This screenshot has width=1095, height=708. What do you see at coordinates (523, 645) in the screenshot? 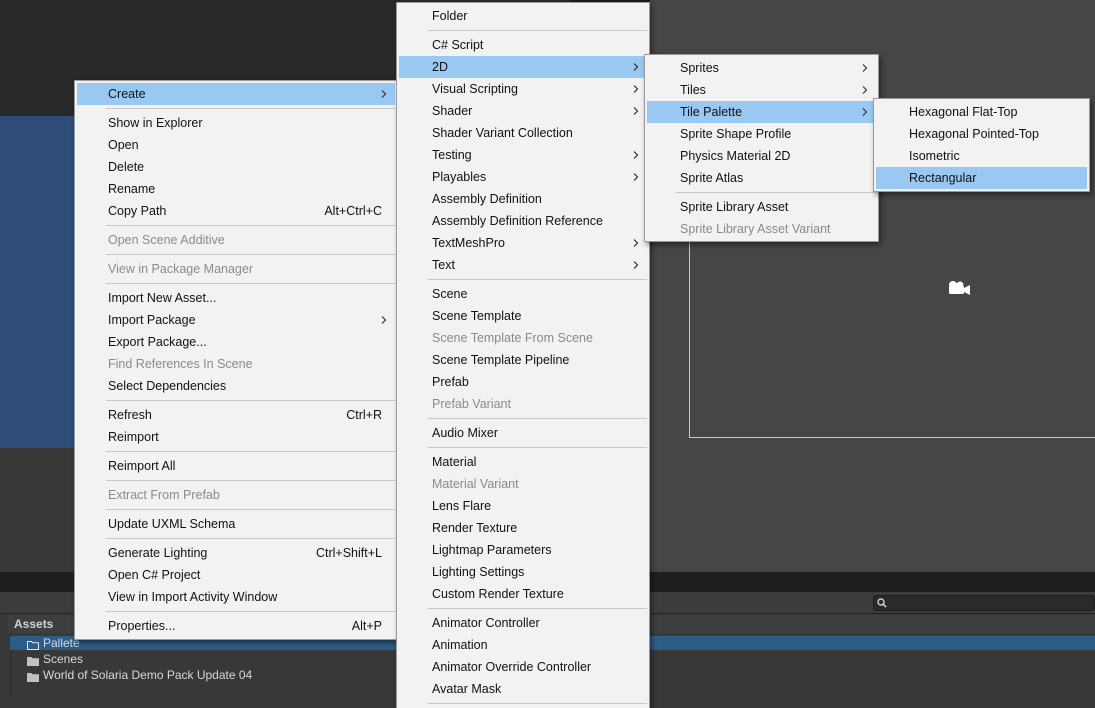
I see `menu-item-animation: Animation` at bounding box center [523, 645].